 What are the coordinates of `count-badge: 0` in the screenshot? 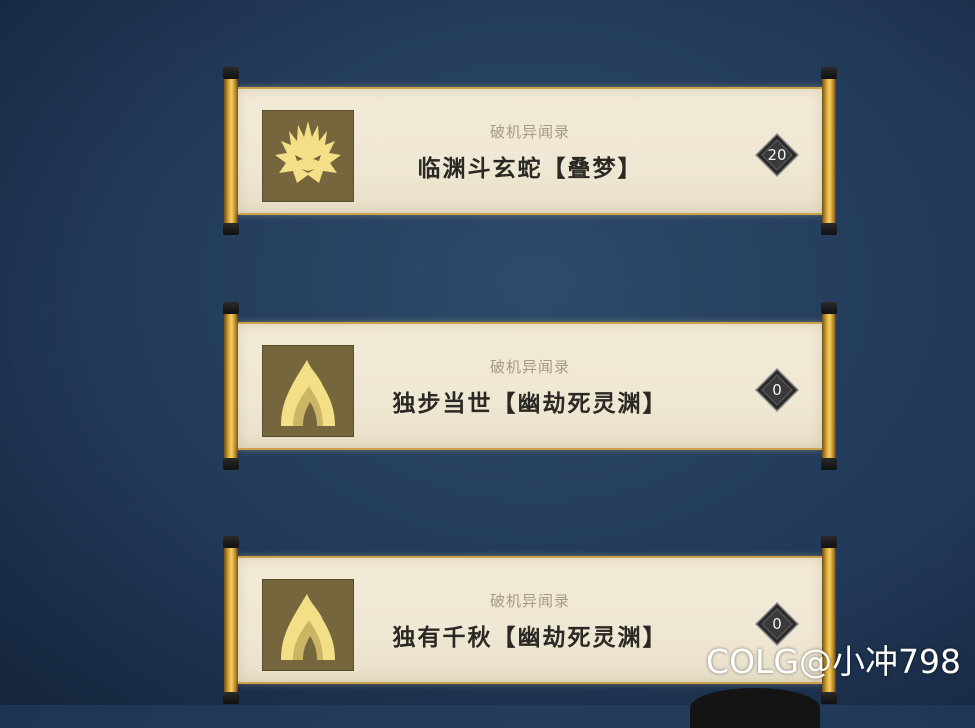 It's located at (777, 390).